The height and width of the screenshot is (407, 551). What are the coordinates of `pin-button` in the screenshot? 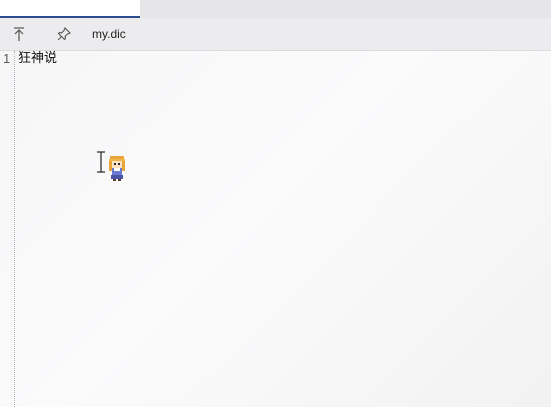 It's located at (64, 34).